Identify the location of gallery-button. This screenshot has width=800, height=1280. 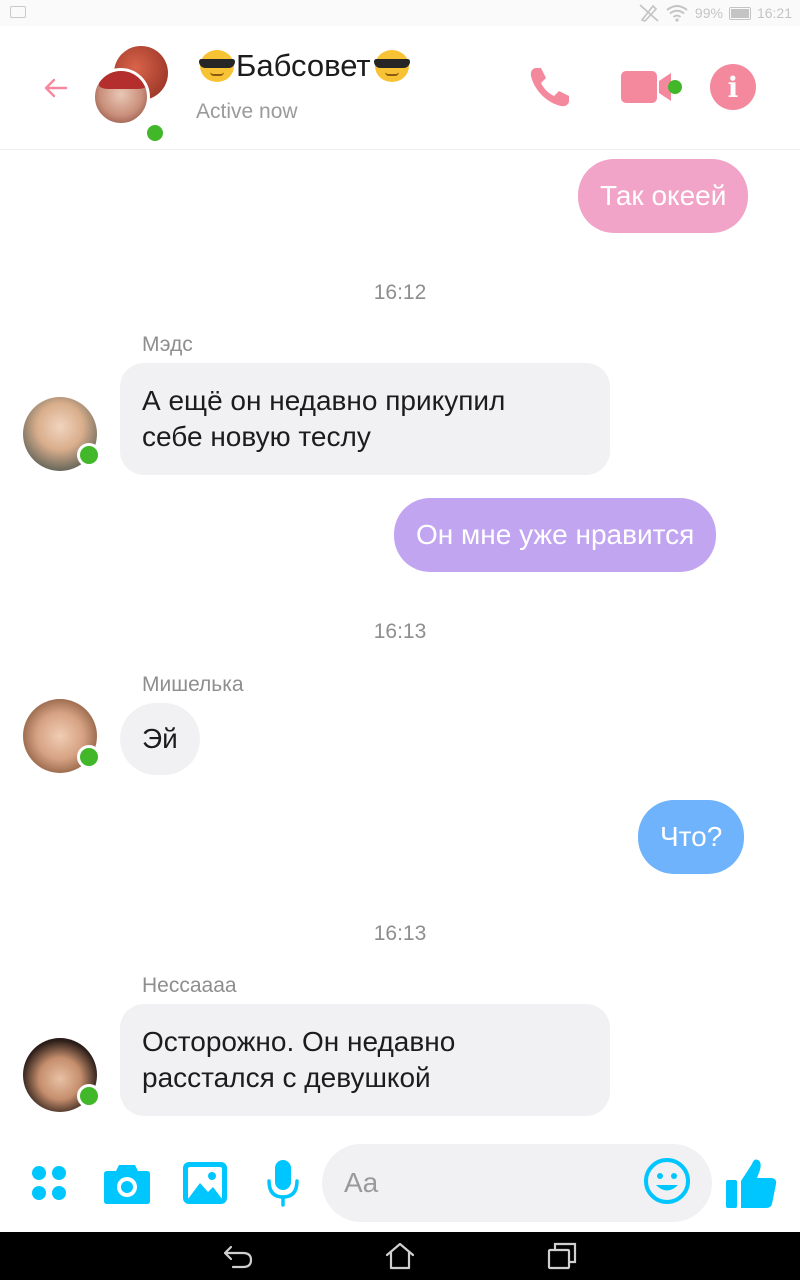
(205, 1183).